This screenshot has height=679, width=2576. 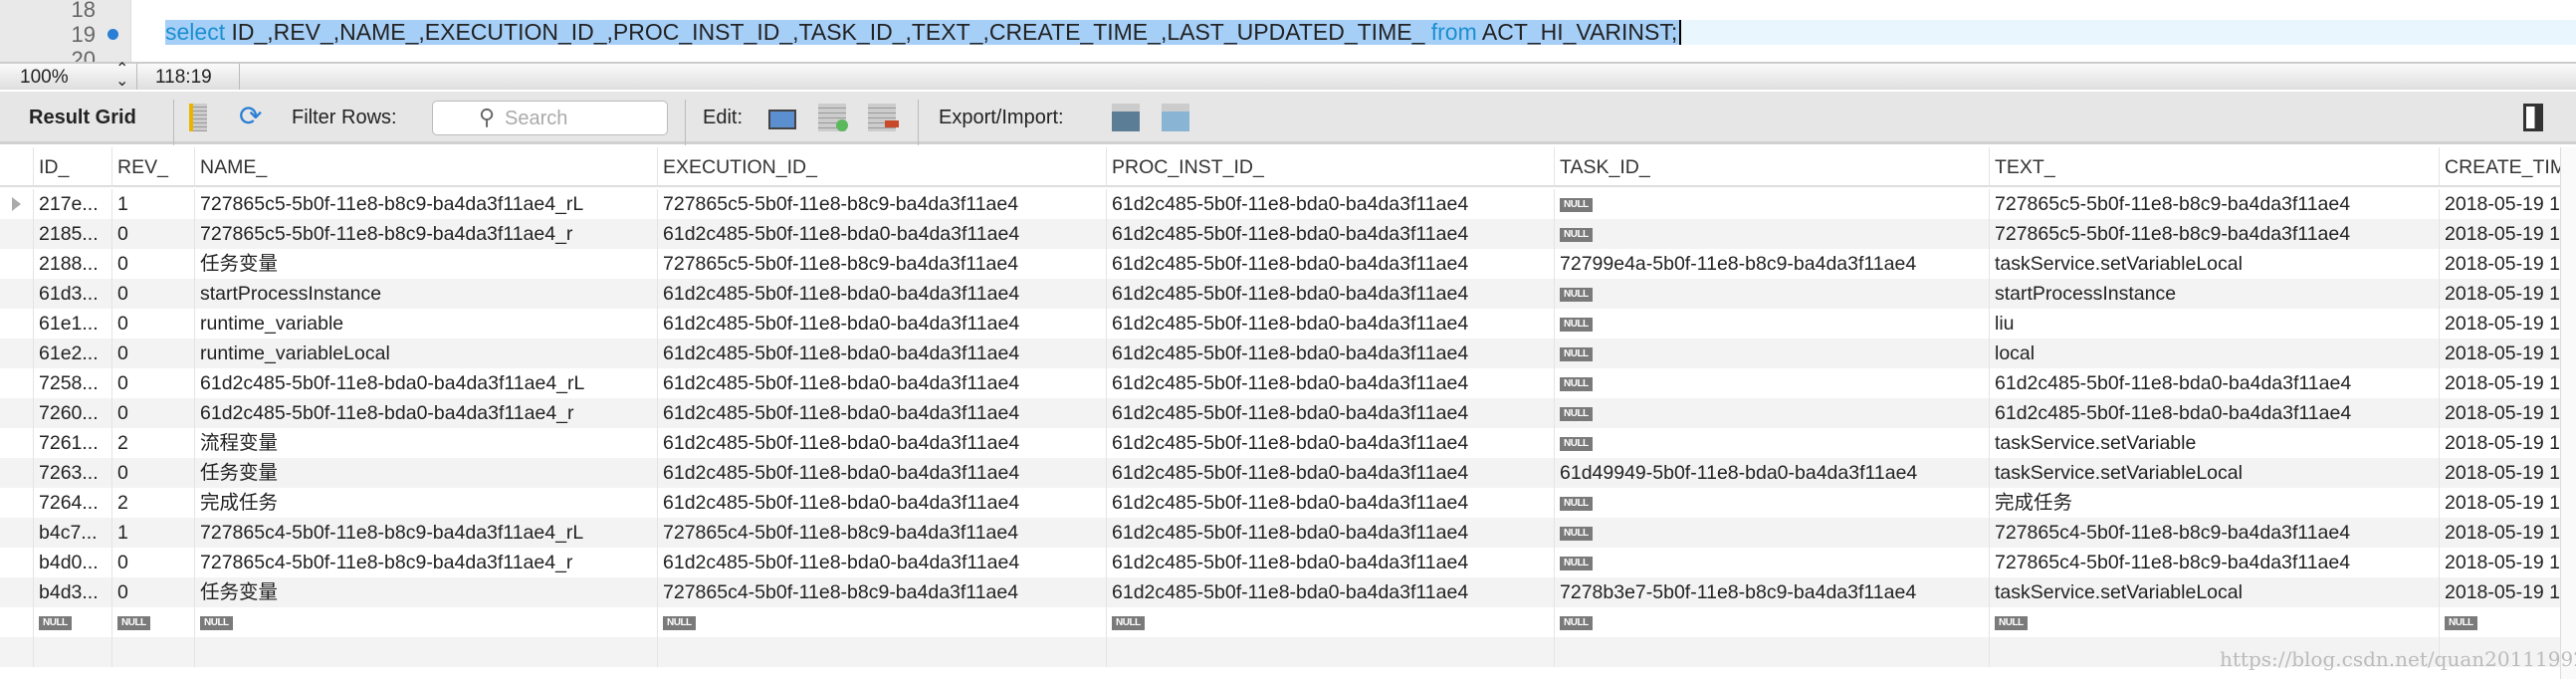 I want to click on column-header: TEXT_, so click(x=2214, y=167).